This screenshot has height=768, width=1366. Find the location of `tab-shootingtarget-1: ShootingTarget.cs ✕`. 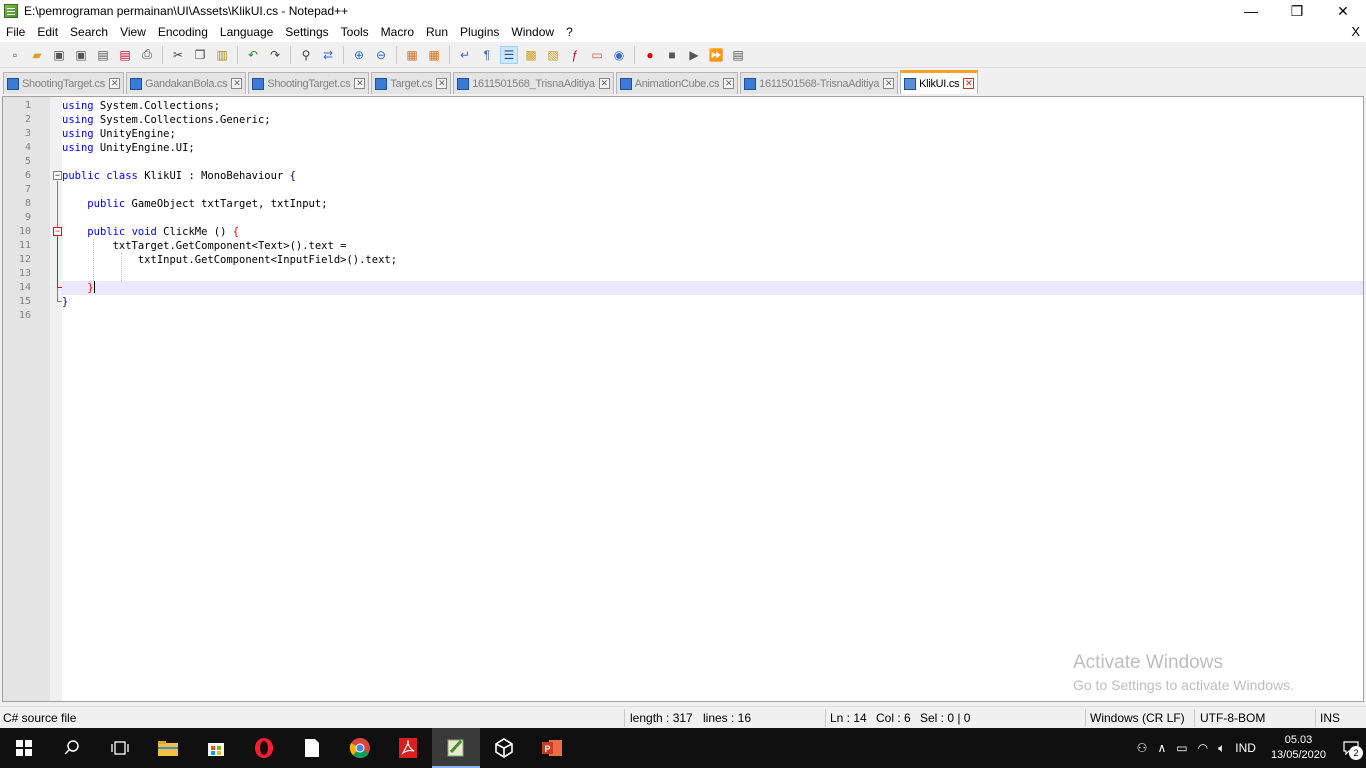

tab-shootingtarget-1: ShootingTarget.cs ✕ is located at coordinates (63, 83).